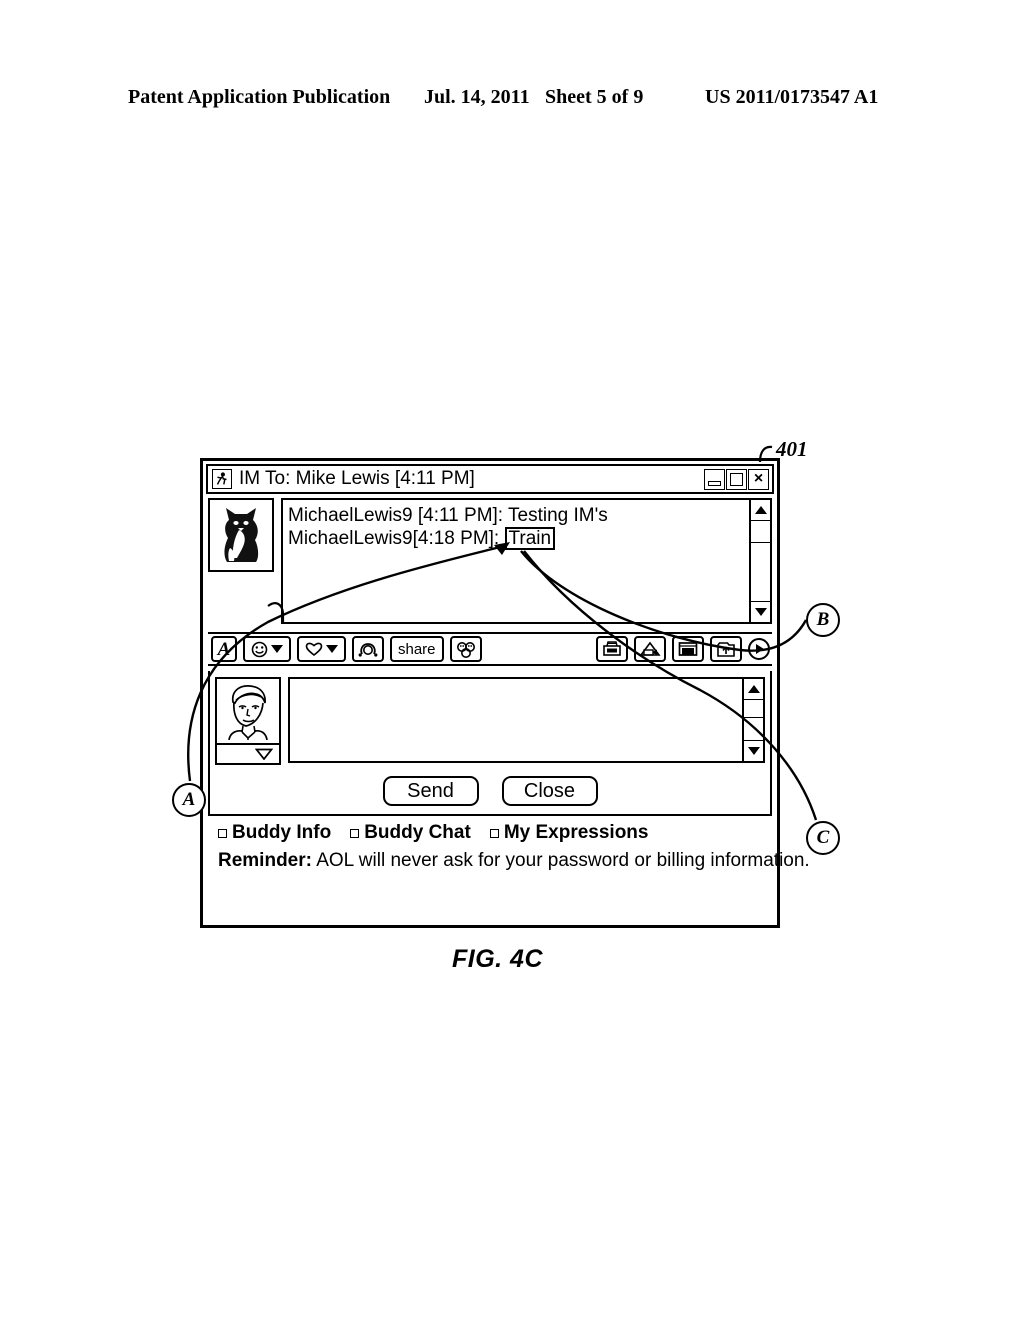  What do you see at coordinates (753, 709) in the screenshot?
I see `compose-scroll-thumb` at bounding box center [753, 709].